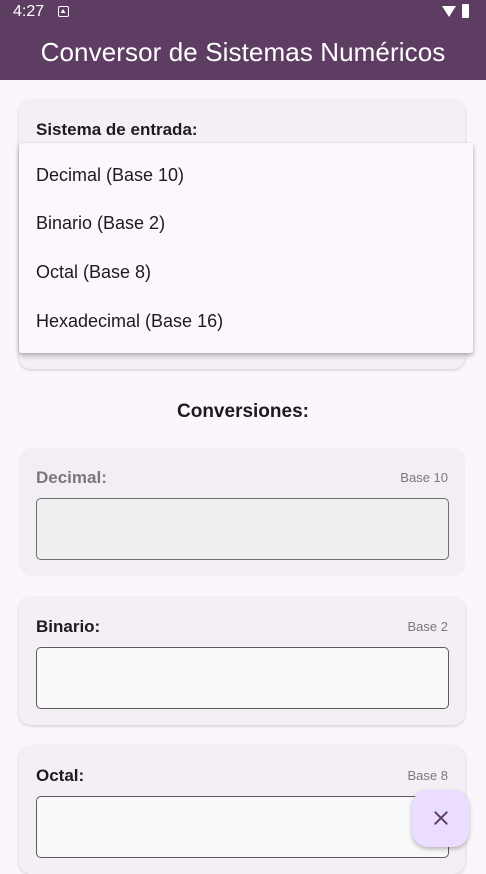 The image size is (486, 874). I want to click on close-icon, so click(441, 818).